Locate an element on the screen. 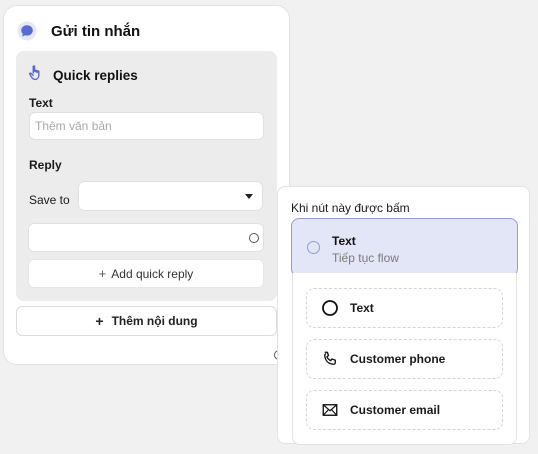 The height and width of the screenshot is (454, 538). option-customer-phone: Customer phone is located at coordinates (404, 359).